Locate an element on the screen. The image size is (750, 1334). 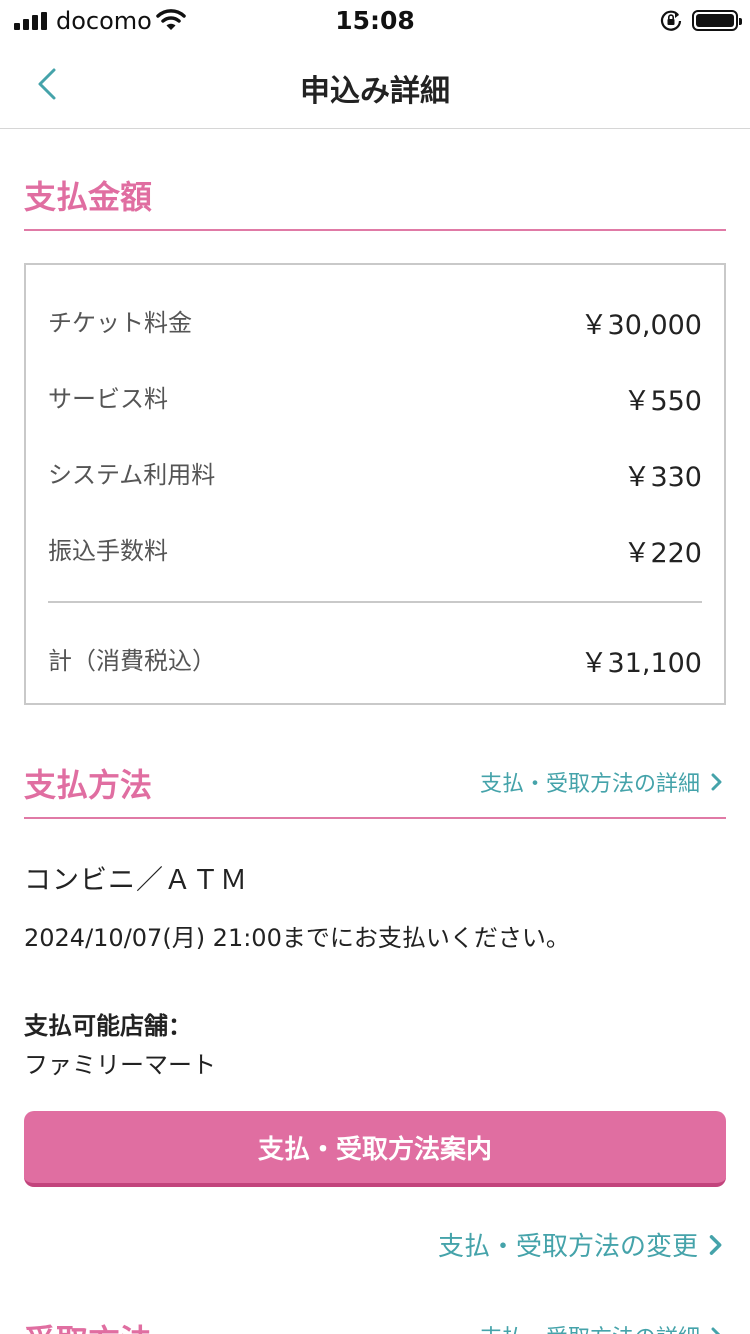
payment-detail-link: 支払・受取方法の詳細 is located at coordinates (601, 782).